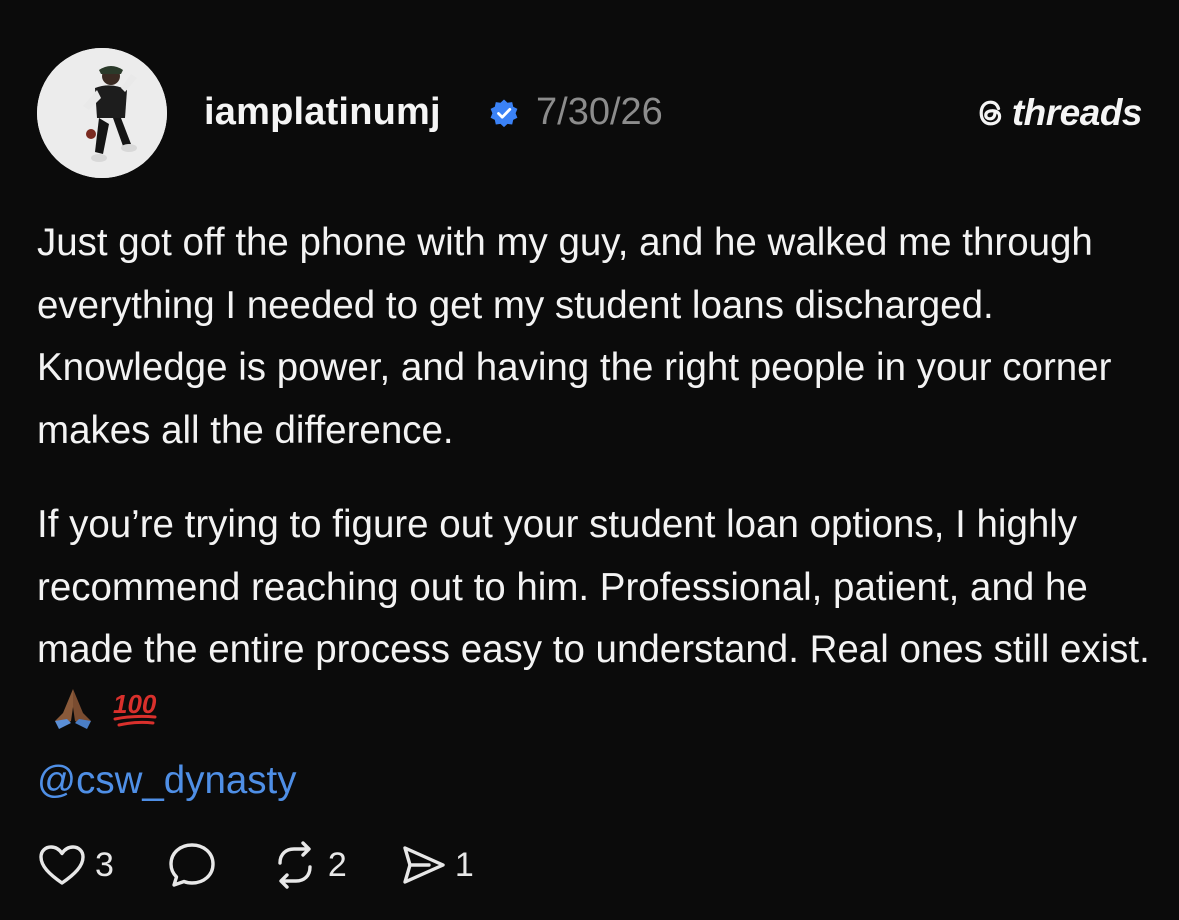  I want to click on hundred-points-emoji-icon: 100, so click(135, 719).